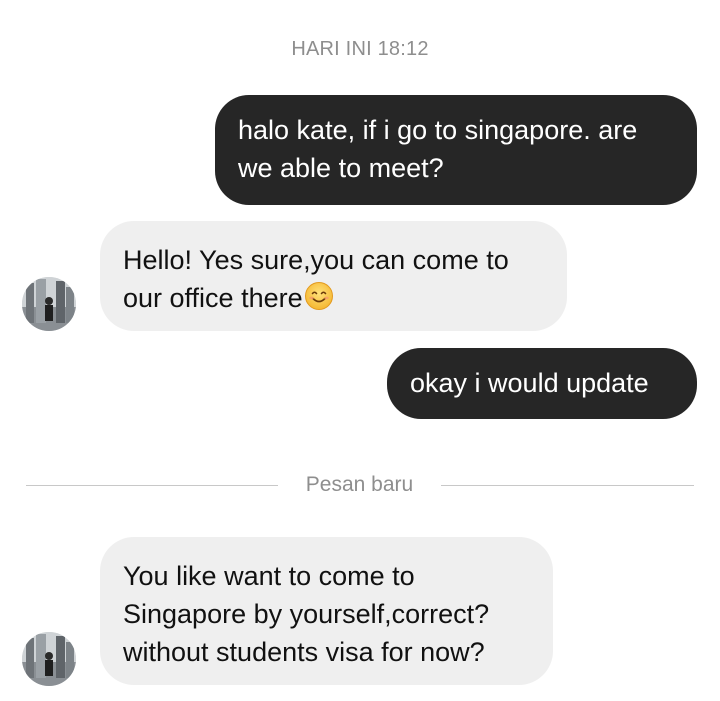 The width and height of the screenshot is (720, 701). Describe the element at coordinates (542, 383) in the screenshot. I see `outgoing-message-bubble: okay i would update` at that location.